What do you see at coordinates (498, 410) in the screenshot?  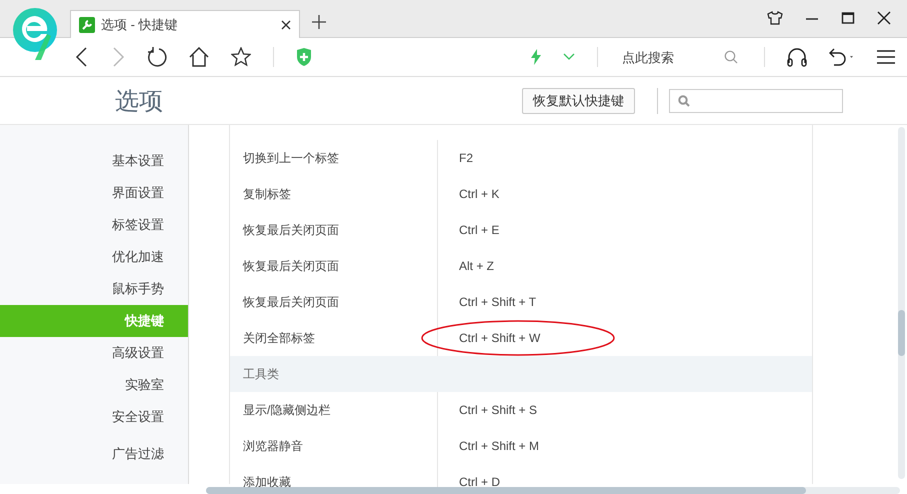 I see `shortcut-keys: Ctrl + Shift + S` at bounding box center [498, 410].